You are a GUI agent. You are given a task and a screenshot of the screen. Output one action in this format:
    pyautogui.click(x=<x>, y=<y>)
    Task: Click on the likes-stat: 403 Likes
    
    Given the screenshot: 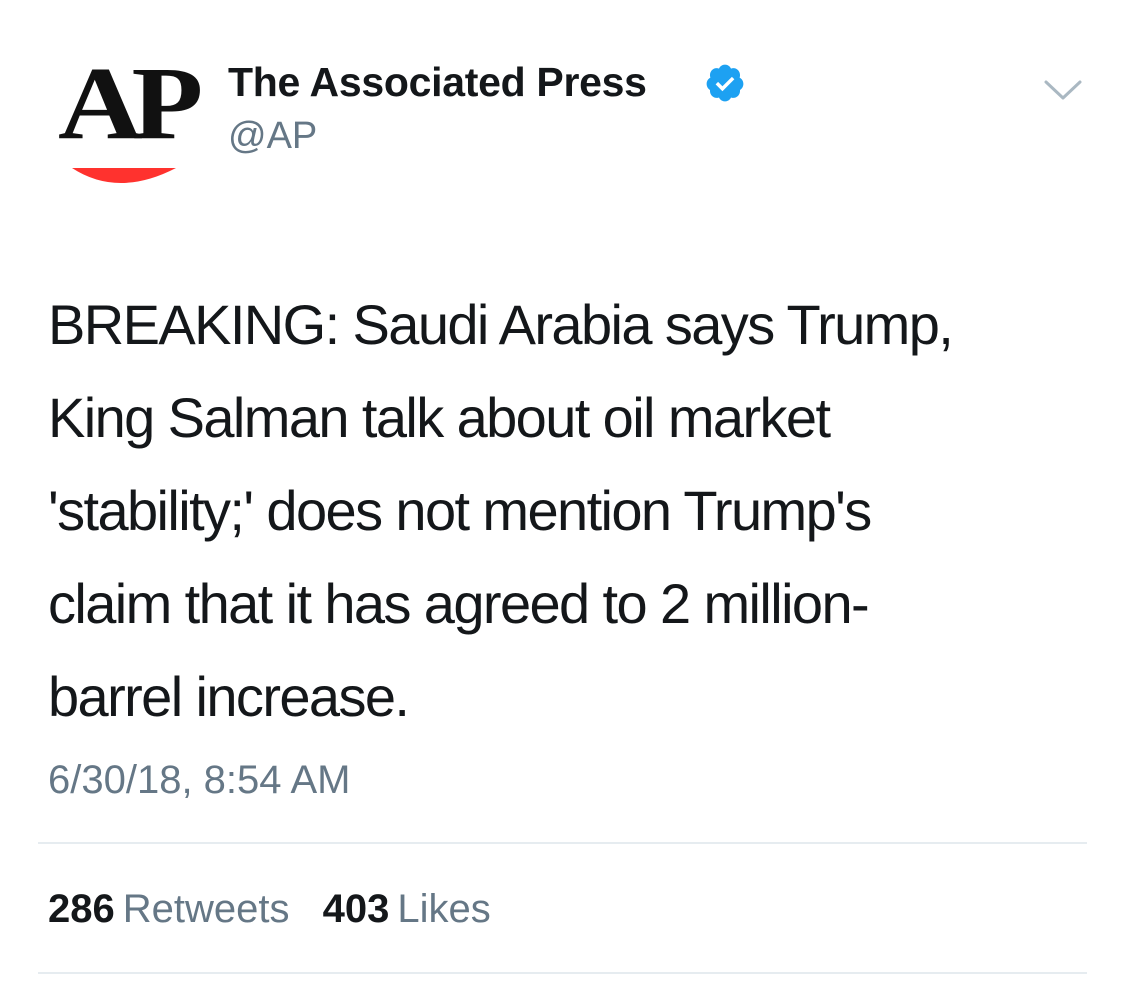 What is the action you would take?
    pyautogui.click(x=407, y=909)
    